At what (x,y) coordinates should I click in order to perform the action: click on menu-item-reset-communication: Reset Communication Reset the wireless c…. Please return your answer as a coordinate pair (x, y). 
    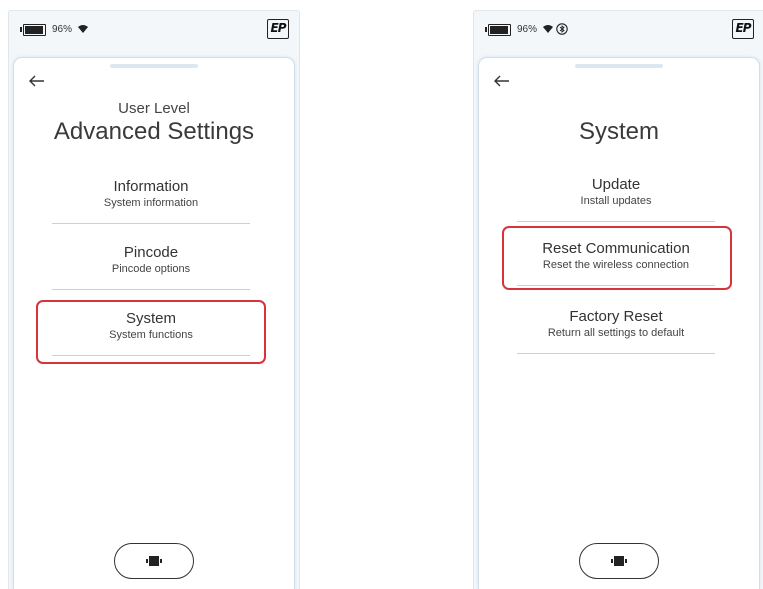
    Looking at the image, I should click on (616, 263).